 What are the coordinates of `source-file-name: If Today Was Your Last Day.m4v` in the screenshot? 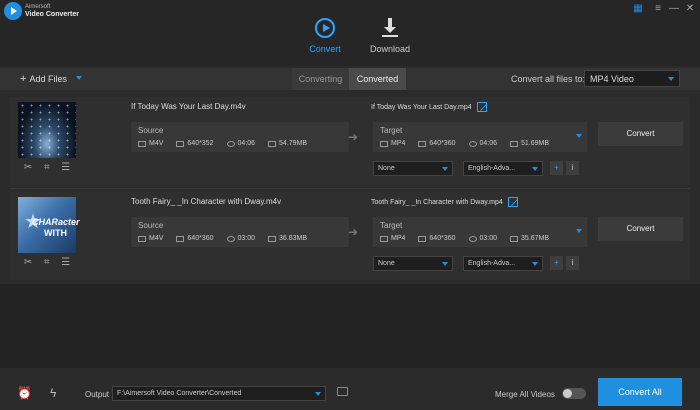 It's located at (188, 106).